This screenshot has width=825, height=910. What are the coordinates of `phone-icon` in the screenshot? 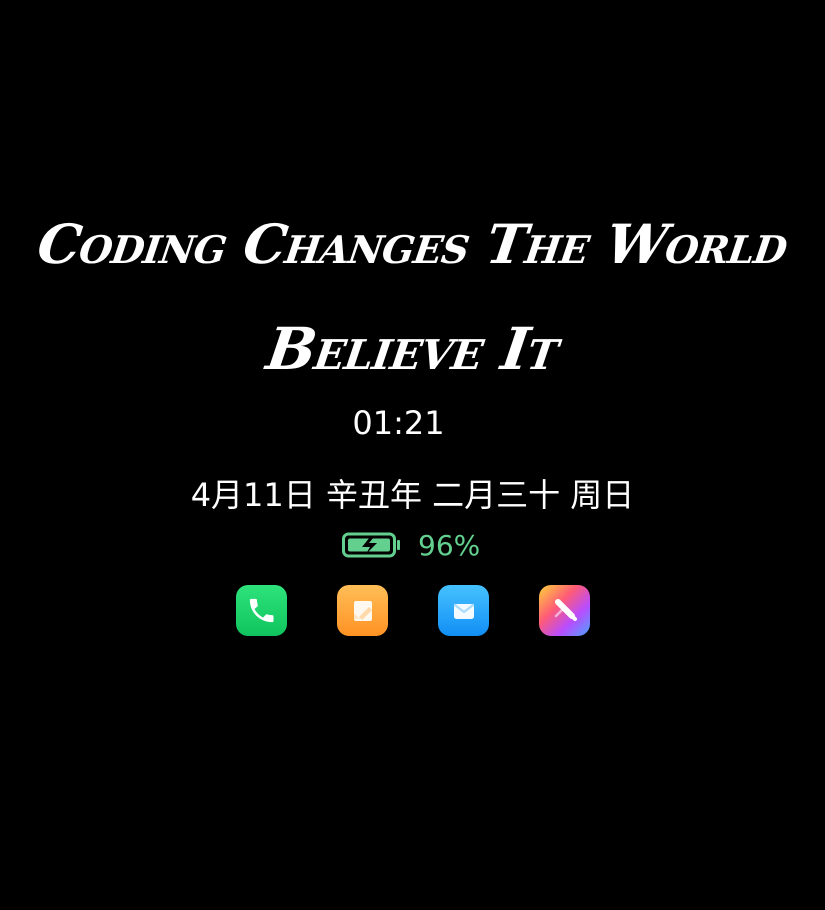 It's located at (261, 610).